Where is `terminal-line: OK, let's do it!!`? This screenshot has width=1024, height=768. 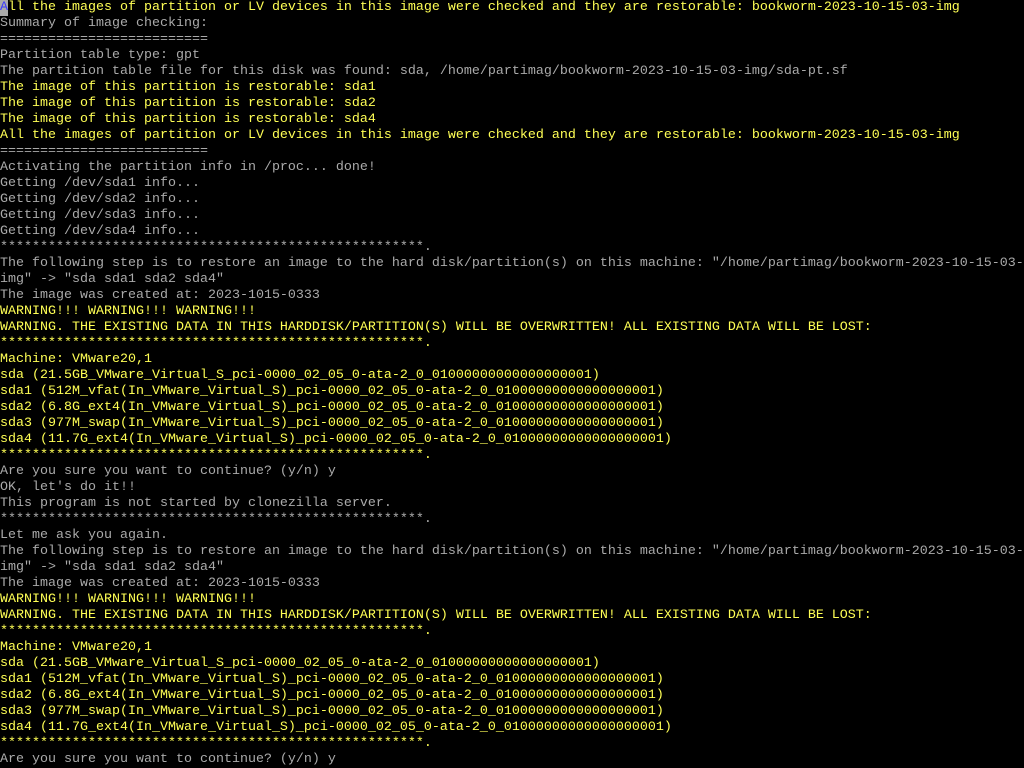
terminal-line: OK, let's do it!! is located at coordinates (512, 488).